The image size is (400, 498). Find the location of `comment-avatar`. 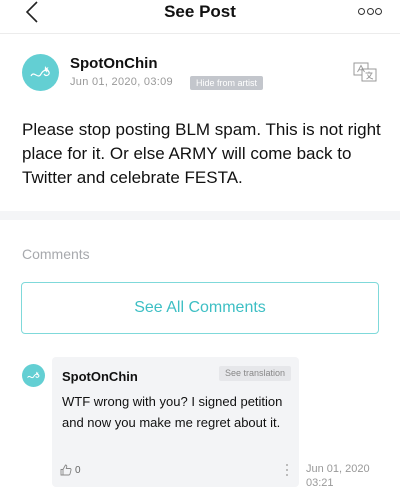

comment-avatar is located at coordinates (33, 375).